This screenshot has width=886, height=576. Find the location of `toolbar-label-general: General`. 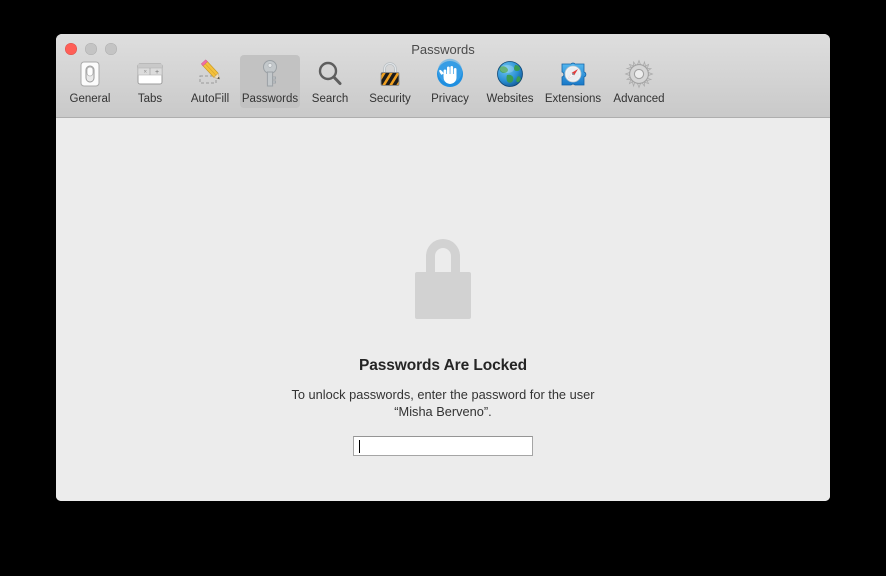

toolbar-label-general: General is located at coordinates (90, 99).